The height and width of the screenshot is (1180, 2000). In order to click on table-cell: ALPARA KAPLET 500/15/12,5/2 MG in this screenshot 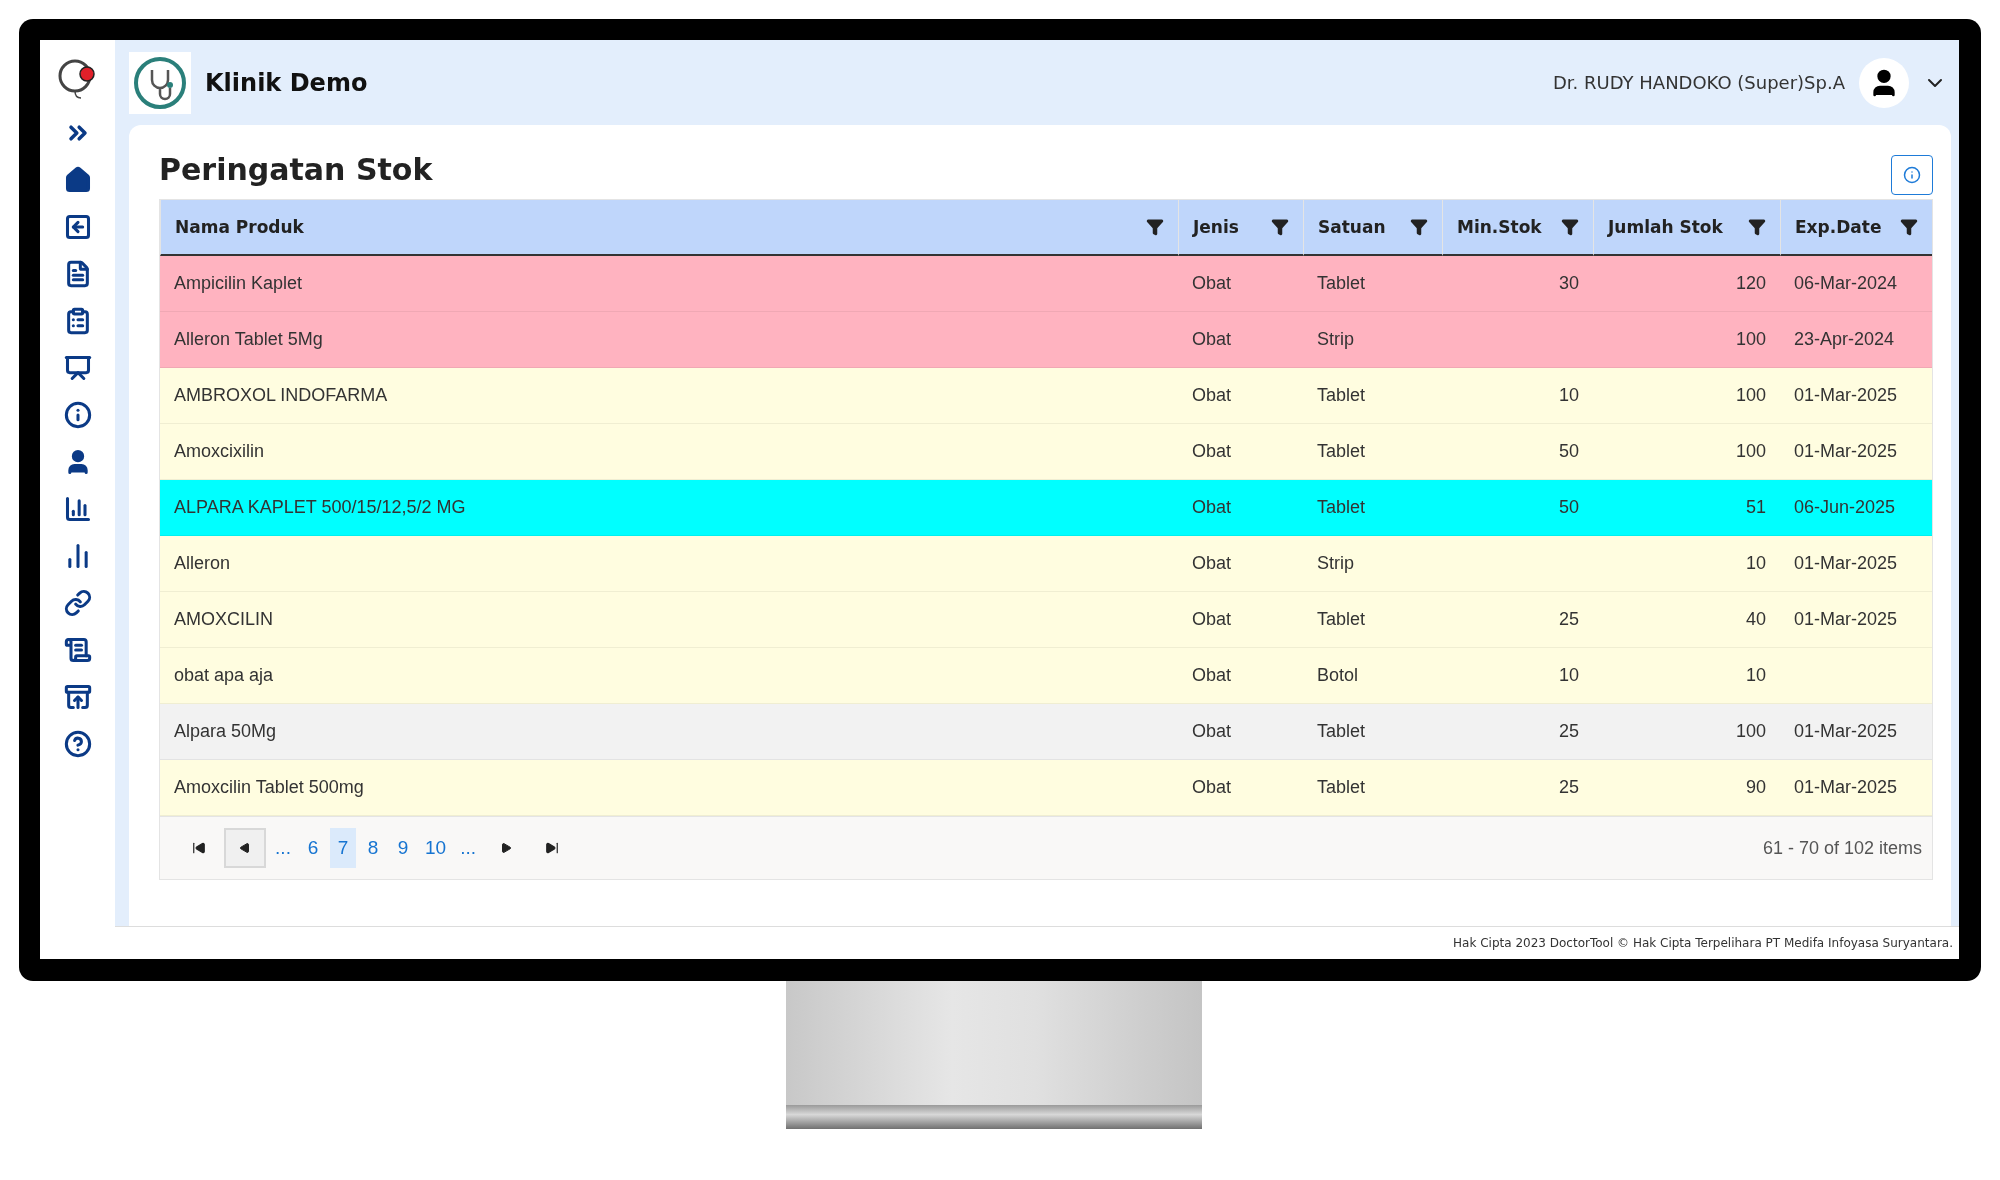, I will do `click(669, 508)`.